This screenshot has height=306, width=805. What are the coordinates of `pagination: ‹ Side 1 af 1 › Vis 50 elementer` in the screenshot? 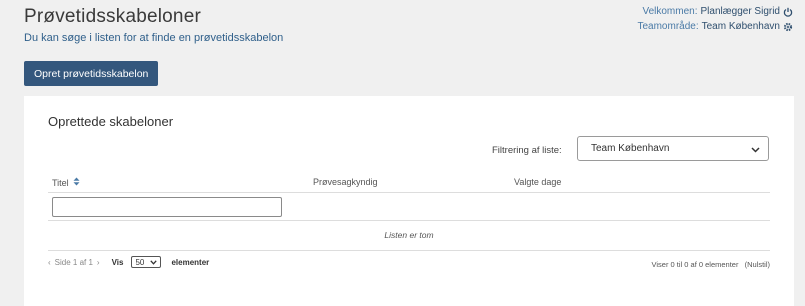 It's located at (128, 262).